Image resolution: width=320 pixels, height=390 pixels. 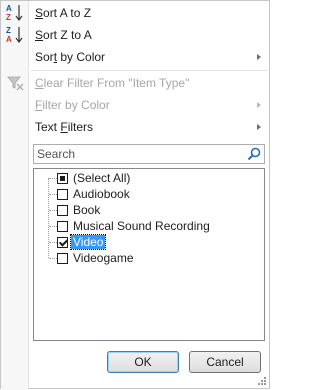 What do you see at coordinates (101, 194) in the screenshot?
I see `list-item-label: Audiobook` at bounding box center [101, 194].